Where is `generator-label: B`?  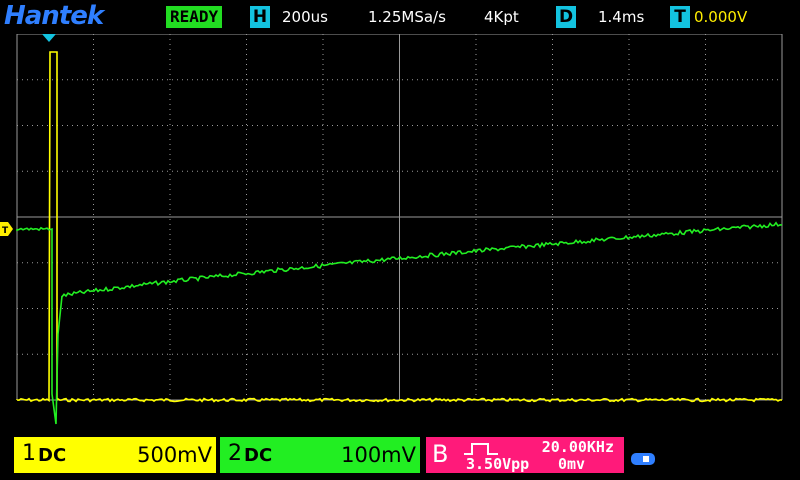 generator-label: B is located at coordinates (440, 454).